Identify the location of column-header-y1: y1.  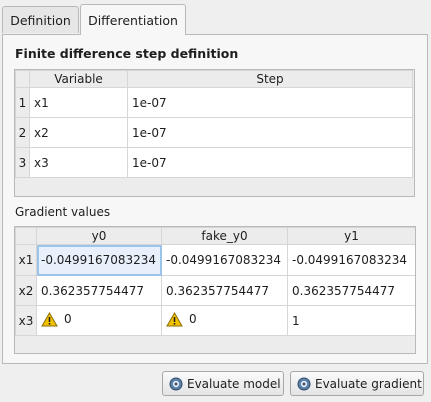
(351, 236).